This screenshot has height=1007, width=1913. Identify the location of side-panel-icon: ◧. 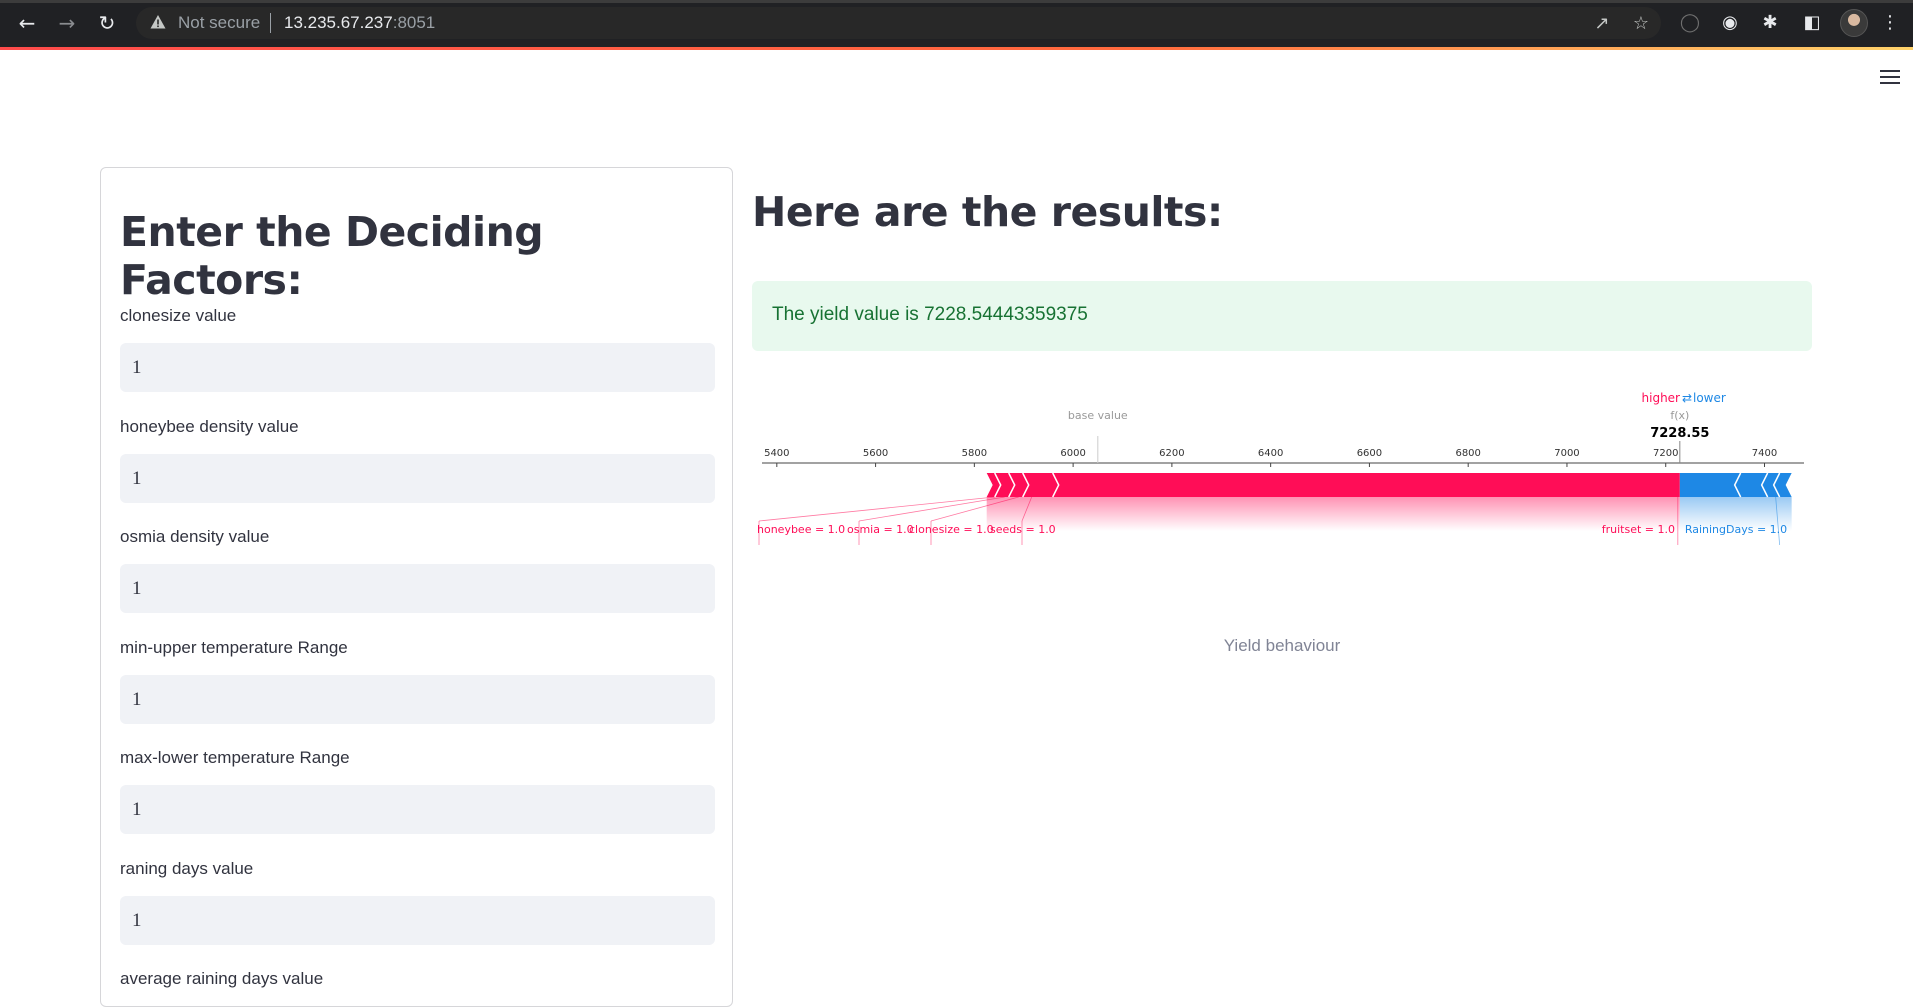
(1812, 23).